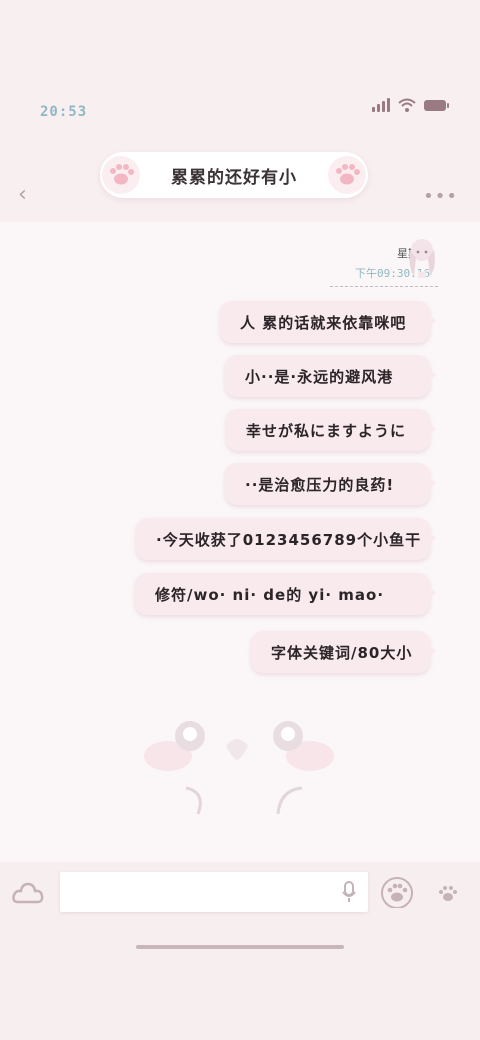 The width and height of the screenshot is (480, 1040). Describe the element at coordinates (407, 105) in the screenshot. I see `wifi-icon` at that location.